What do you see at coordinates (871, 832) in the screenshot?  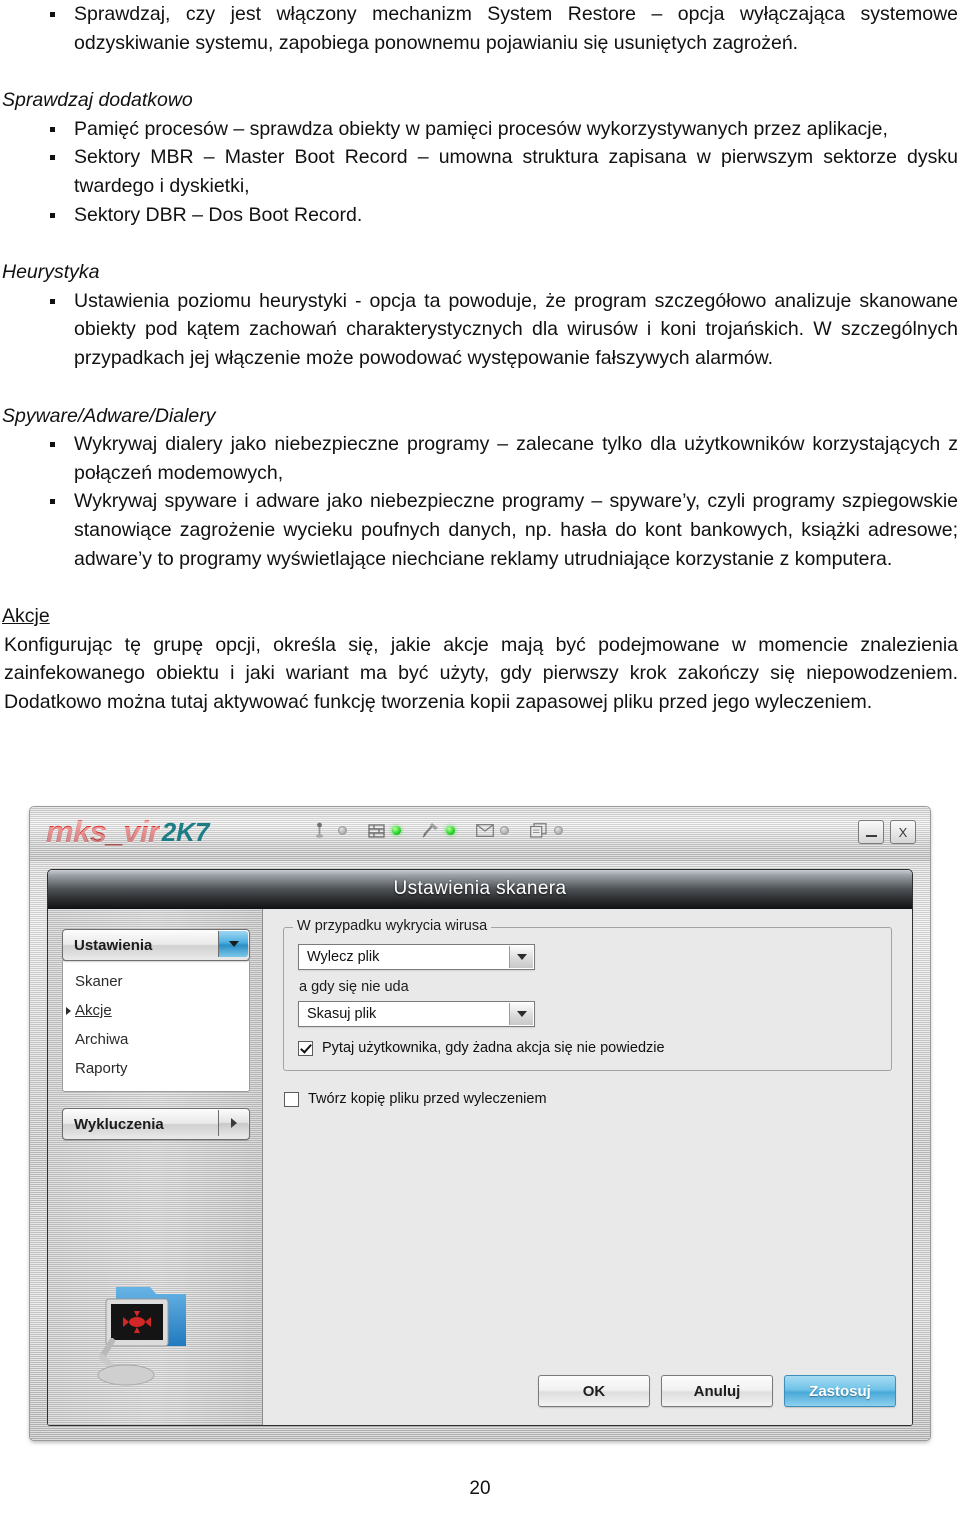 I see `minimize-button` at bounding box center [871, 832].